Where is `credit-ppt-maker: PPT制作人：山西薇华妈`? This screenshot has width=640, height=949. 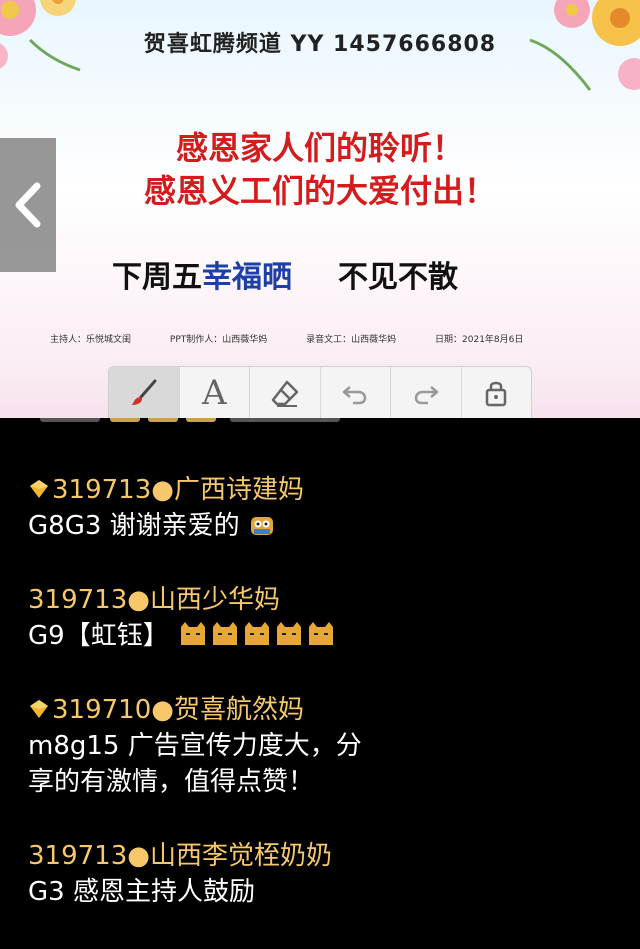
credit-ppt-maker: PPT制作人：山西薇华妈 is located at coordinates (218, 340).